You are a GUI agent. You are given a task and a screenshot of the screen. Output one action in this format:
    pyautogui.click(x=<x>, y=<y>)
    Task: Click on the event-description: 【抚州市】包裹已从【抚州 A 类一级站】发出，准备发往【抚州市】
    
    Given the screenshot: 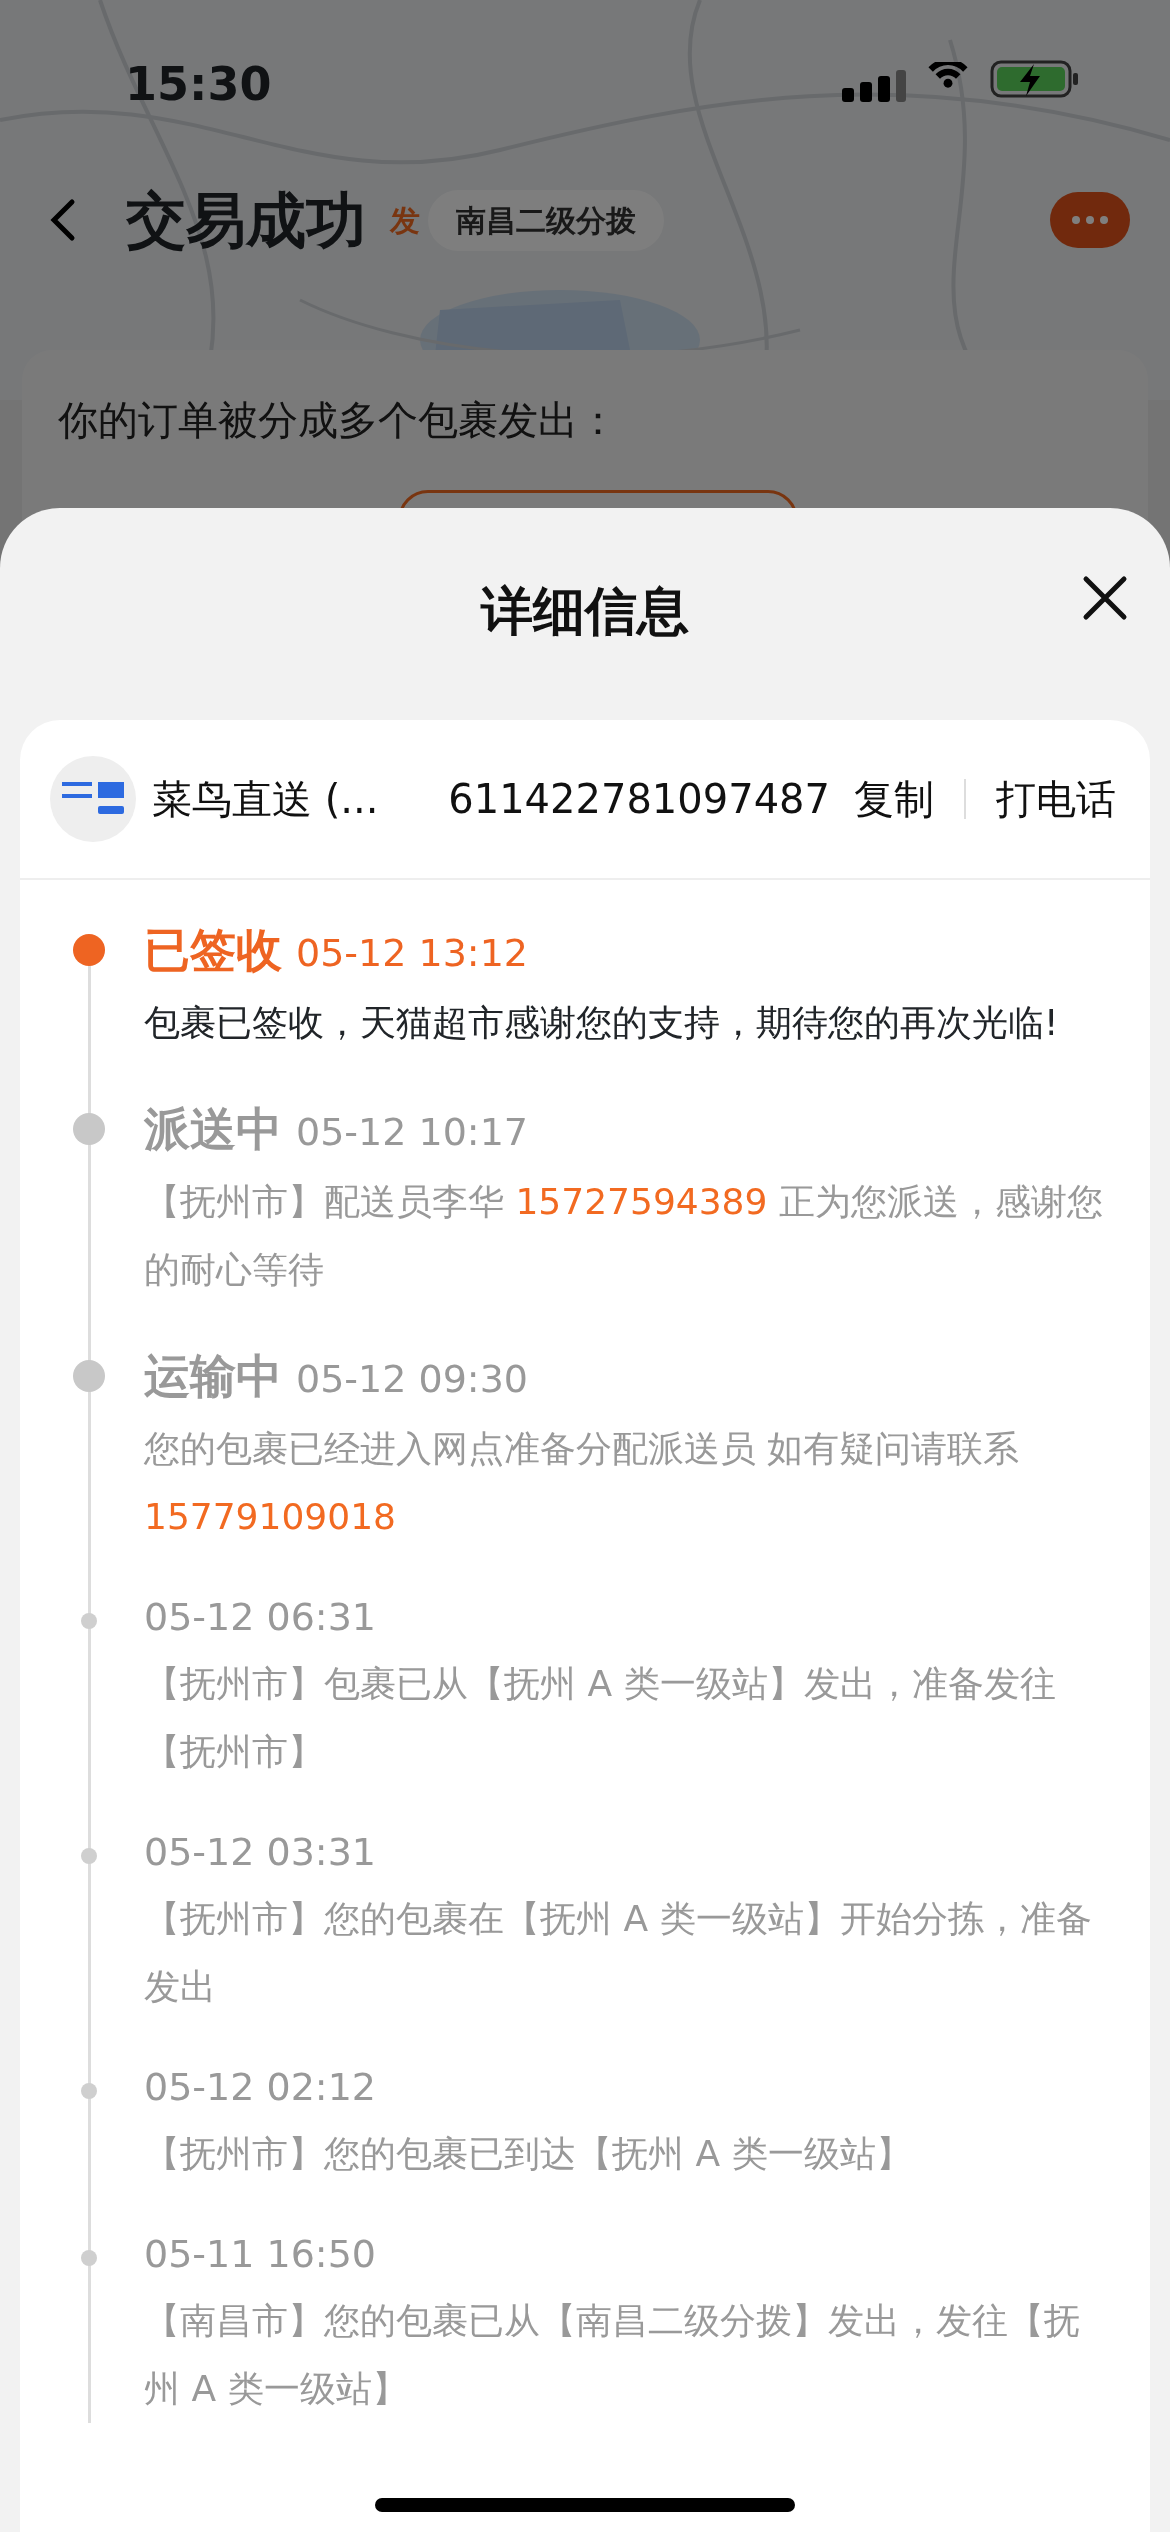 What is the action you would take?
    pyautogui.click(x=600, y=1718)
    